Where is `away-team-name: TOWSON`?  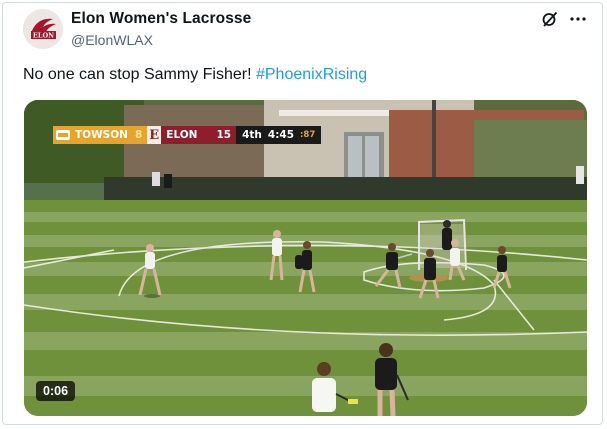
away-team-name: TOWSON is located at coordinates (101, 135).